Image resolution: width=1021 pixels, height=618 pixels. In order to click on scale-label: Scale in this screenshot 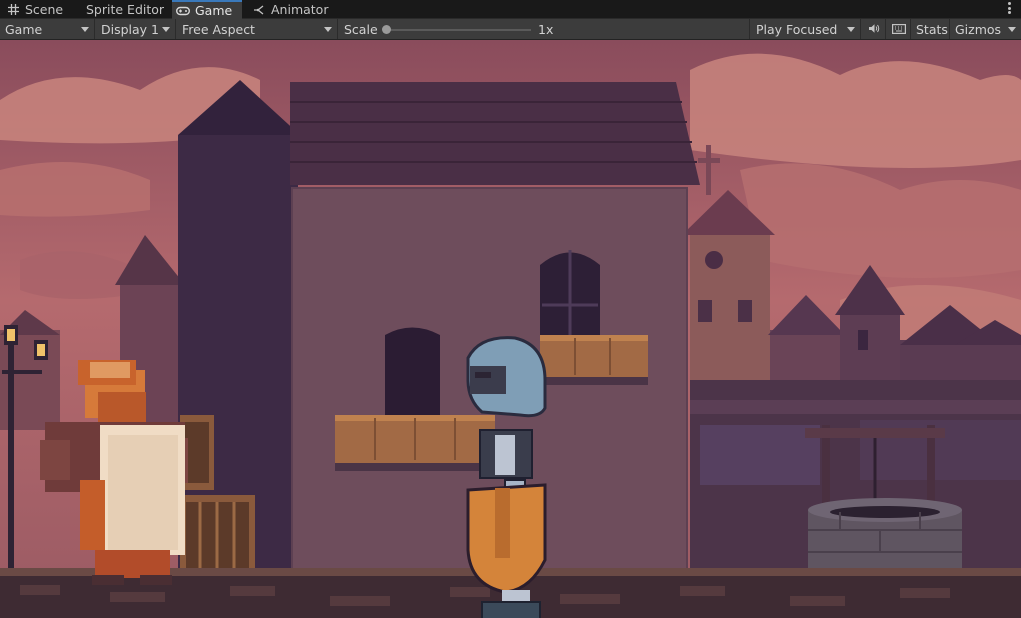, I will do `click(361, 29)`.